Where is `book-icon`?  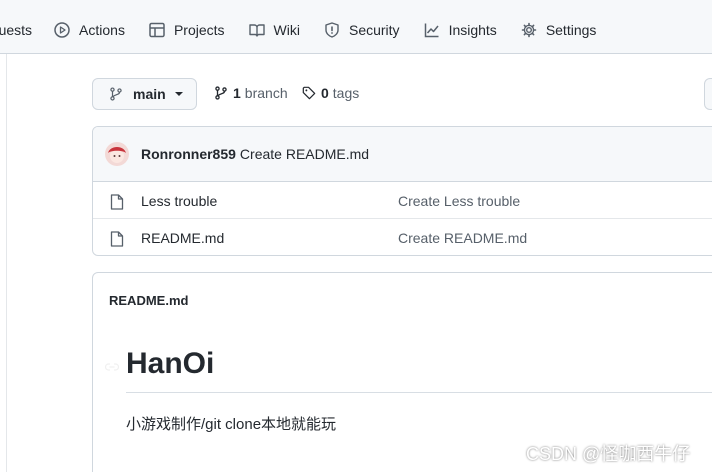 book-icon is located at coordinates (256, 30).